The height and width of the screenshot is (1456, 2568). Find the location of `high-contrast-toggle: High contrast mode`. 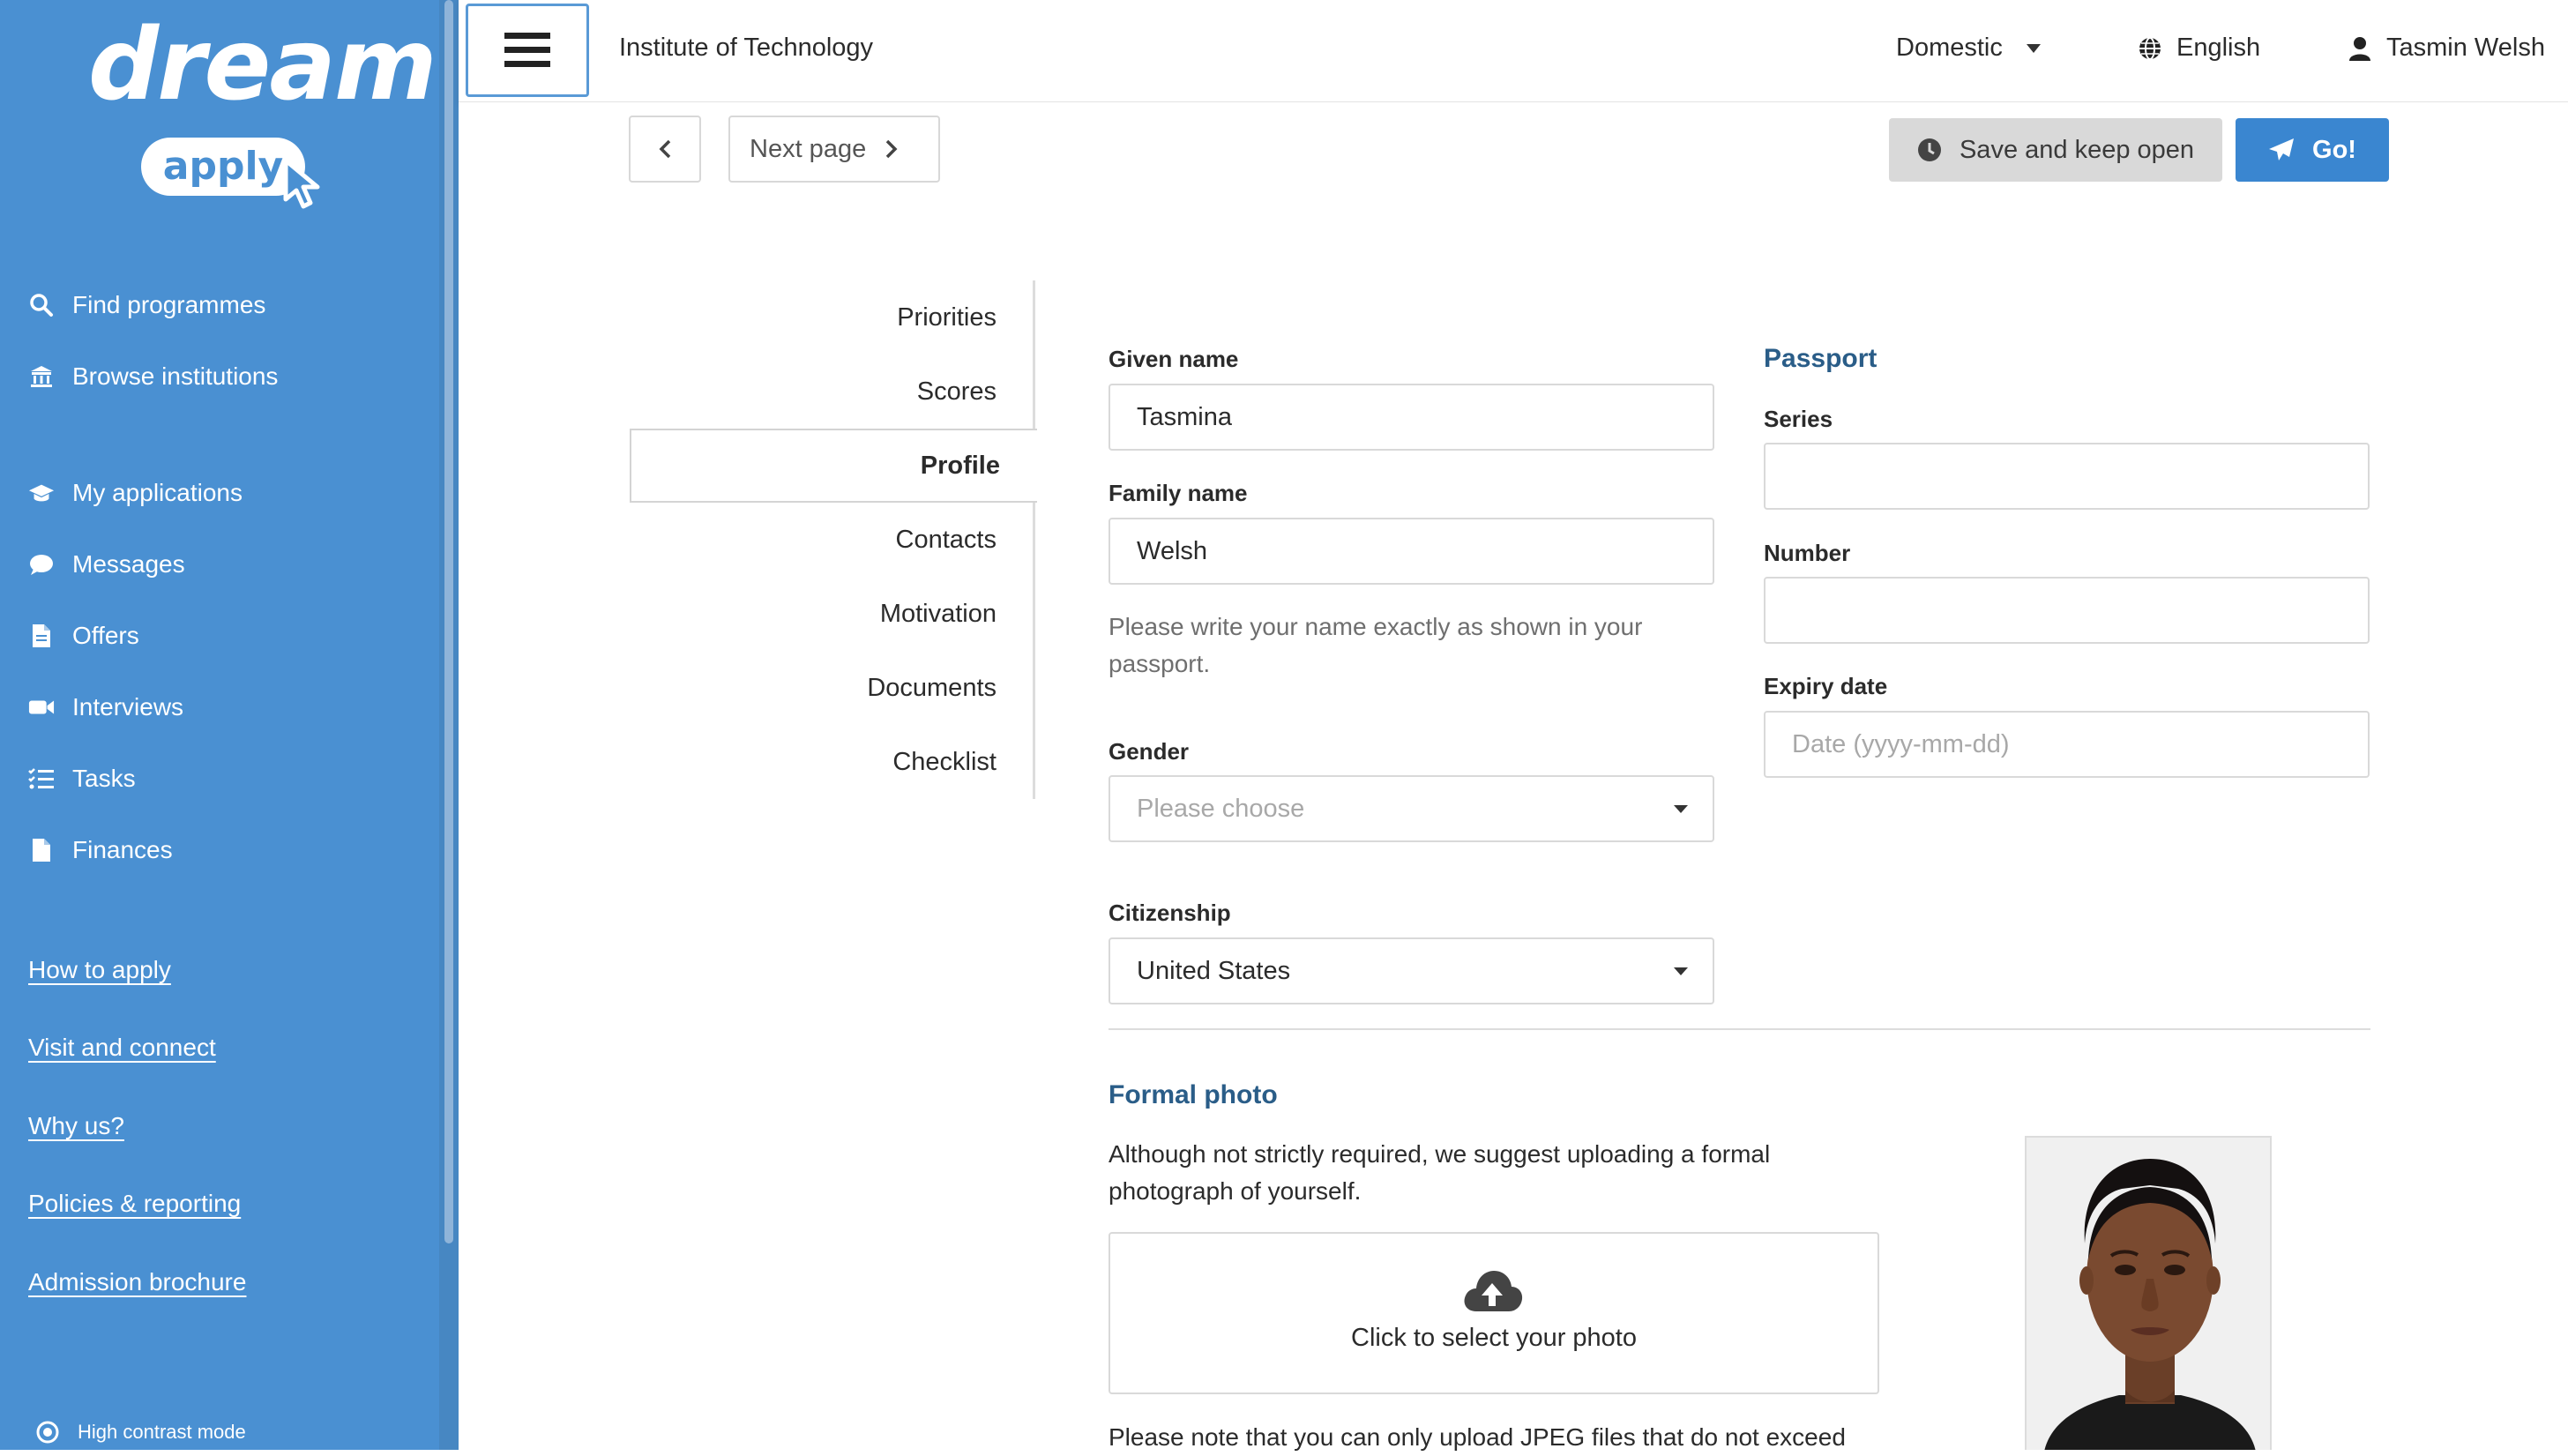

high-contrast-toggle: High contrast mode is located at coordinates (140, 1432).